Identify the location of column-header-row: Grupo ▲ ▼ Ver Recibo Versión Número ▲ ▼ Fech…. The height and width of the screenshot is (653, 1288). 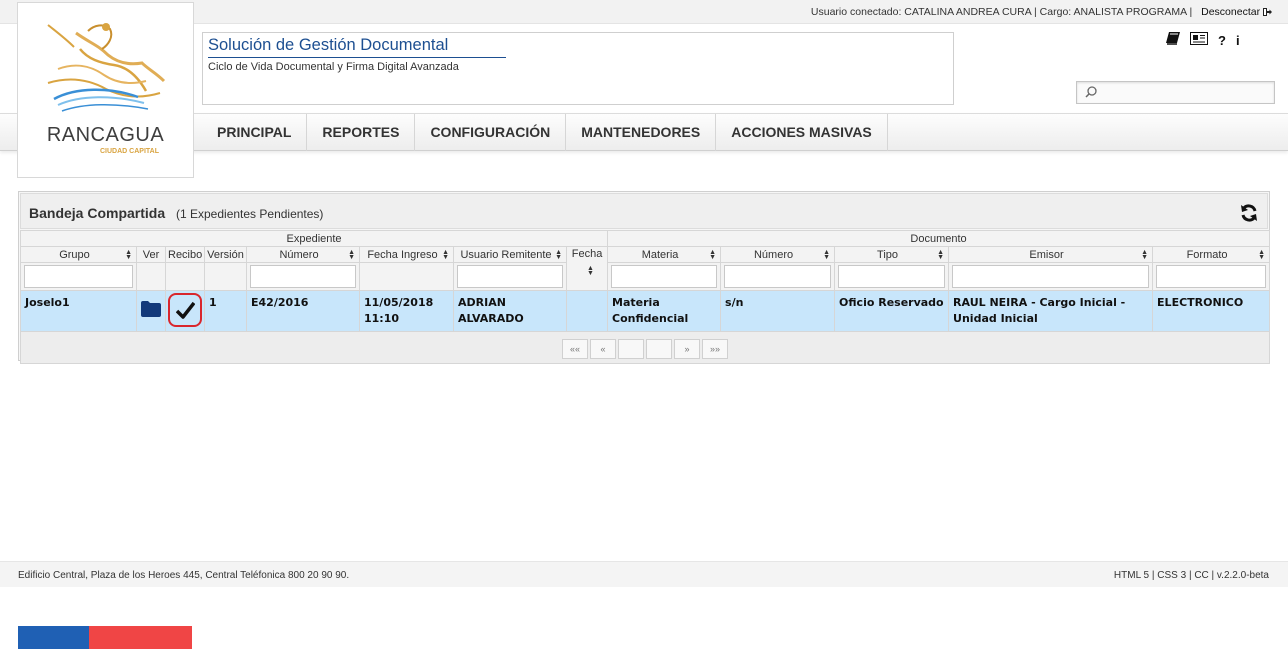
(645, 268).